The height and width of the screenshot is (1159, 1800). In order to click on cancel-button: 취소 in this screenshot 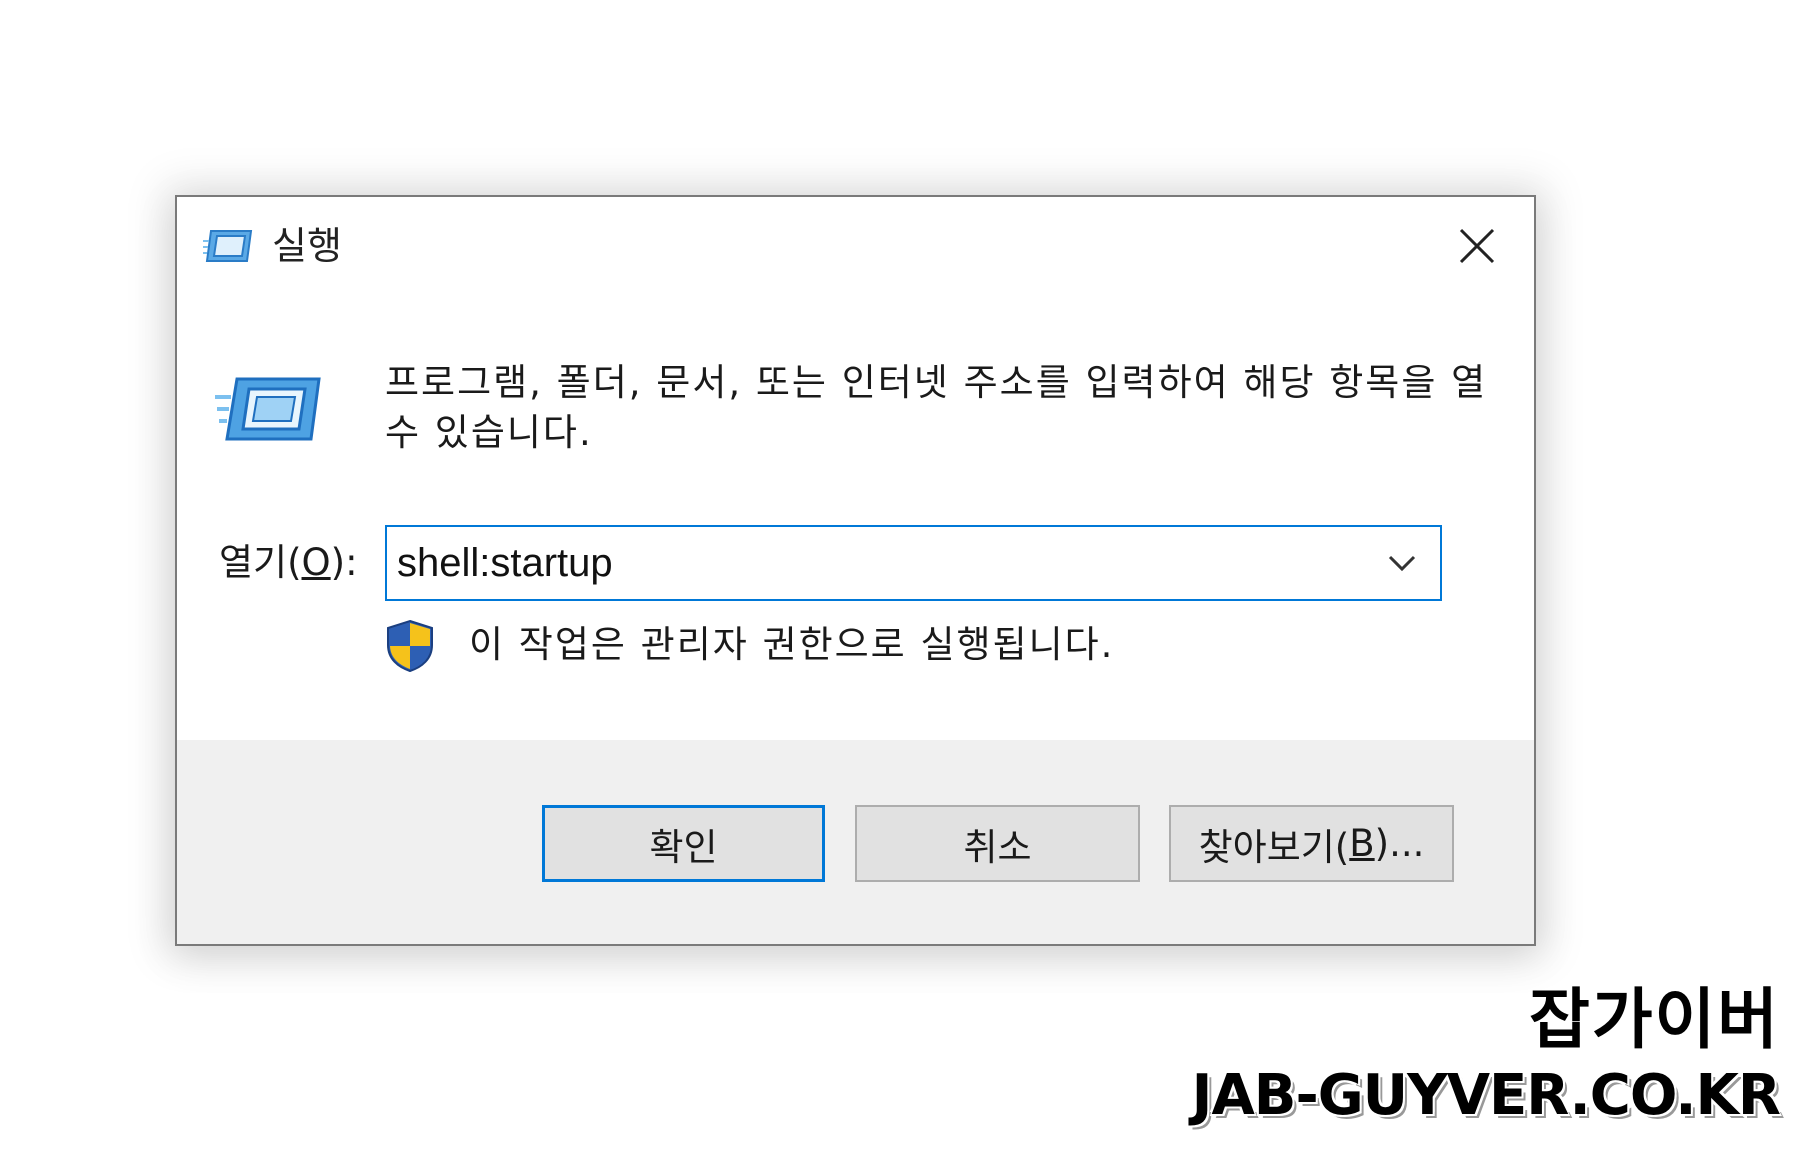, I will do `click(997, 843)`.